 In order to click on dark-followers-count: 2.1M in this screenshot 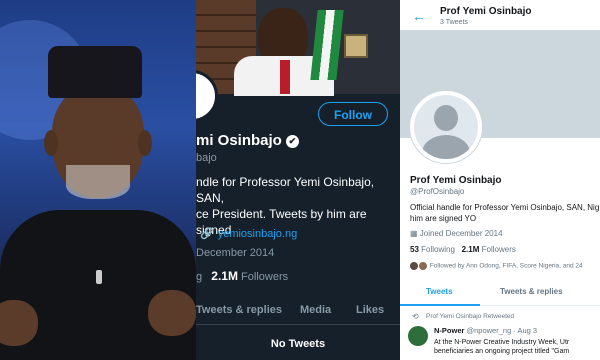, I will do `click(224, 276)`.